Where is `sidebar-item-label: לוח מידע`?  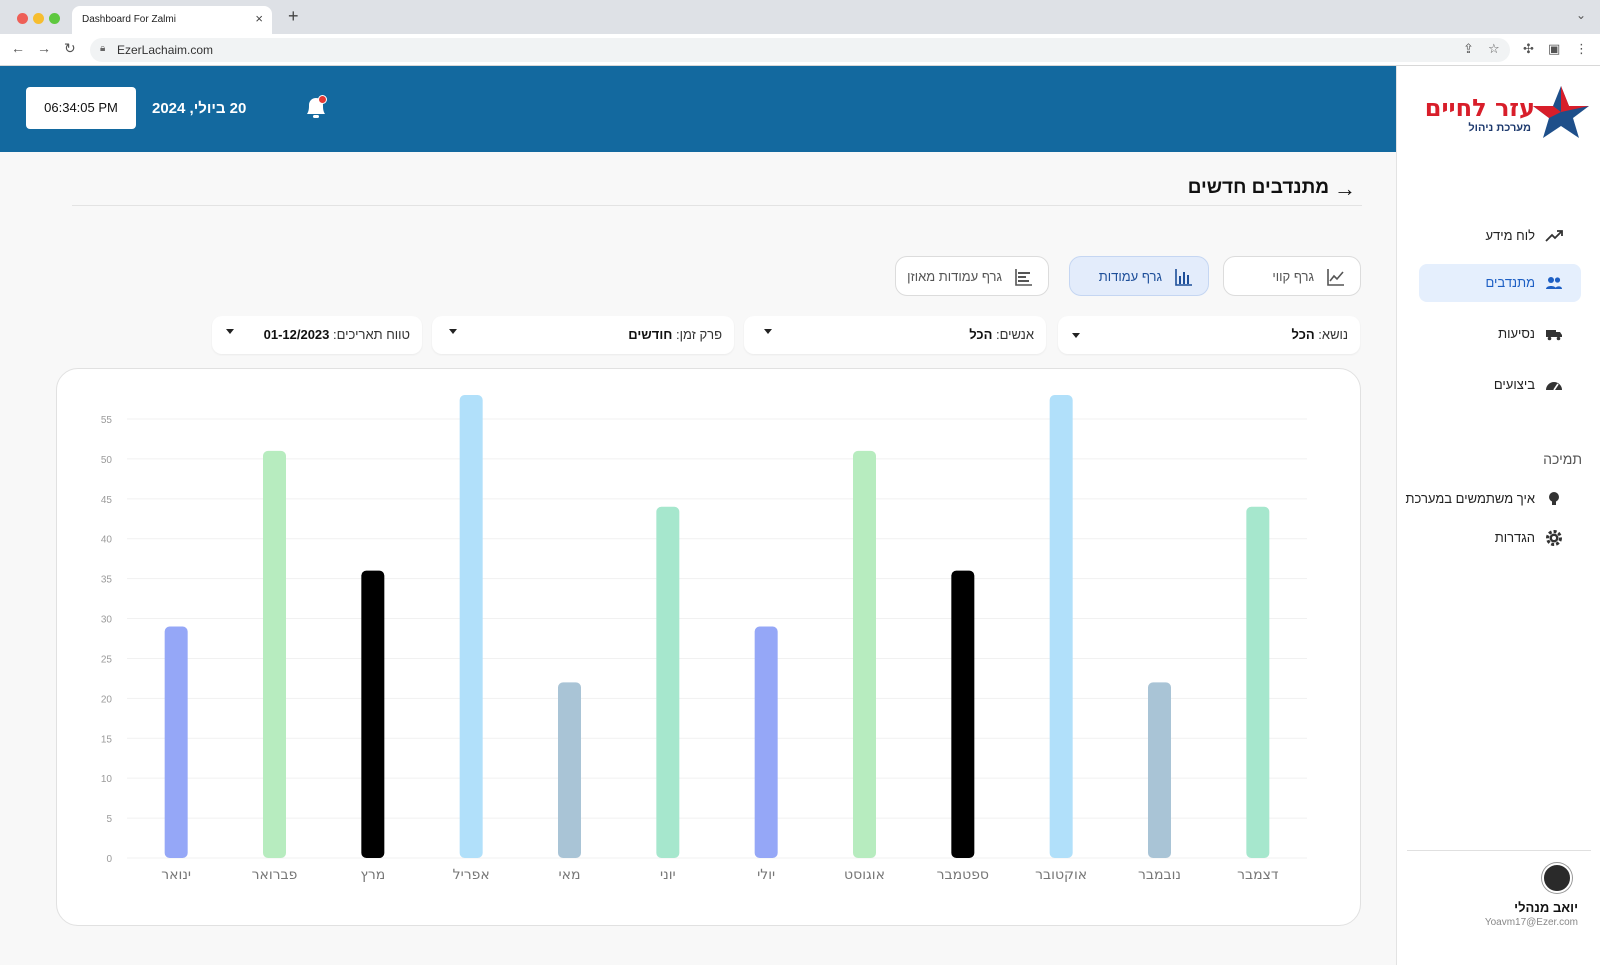 sidebar-item-label: לוח מידע is located at coordinates (1510, 235).